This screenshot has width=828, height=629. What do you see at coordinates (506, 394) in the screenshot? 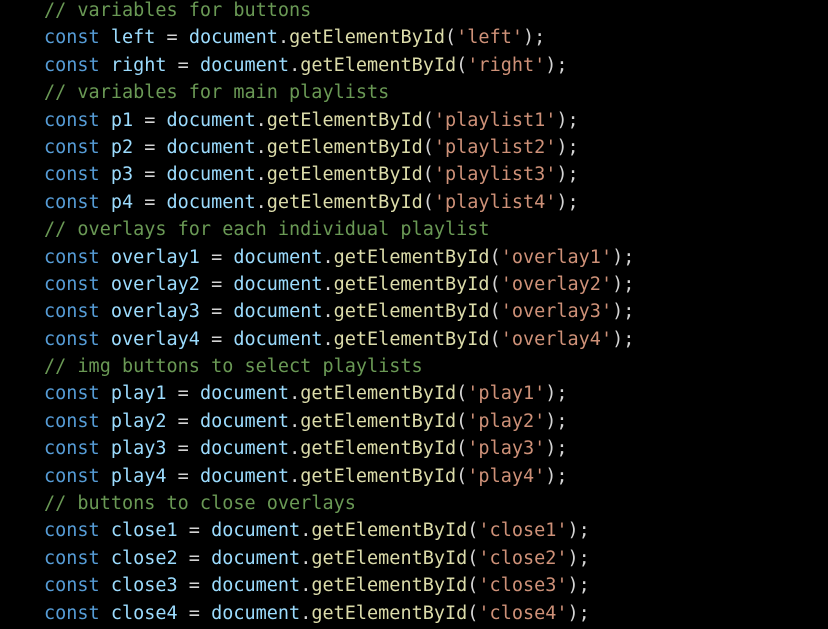
I see `string-literal: 'play1'` at bounding box center [506, 394].